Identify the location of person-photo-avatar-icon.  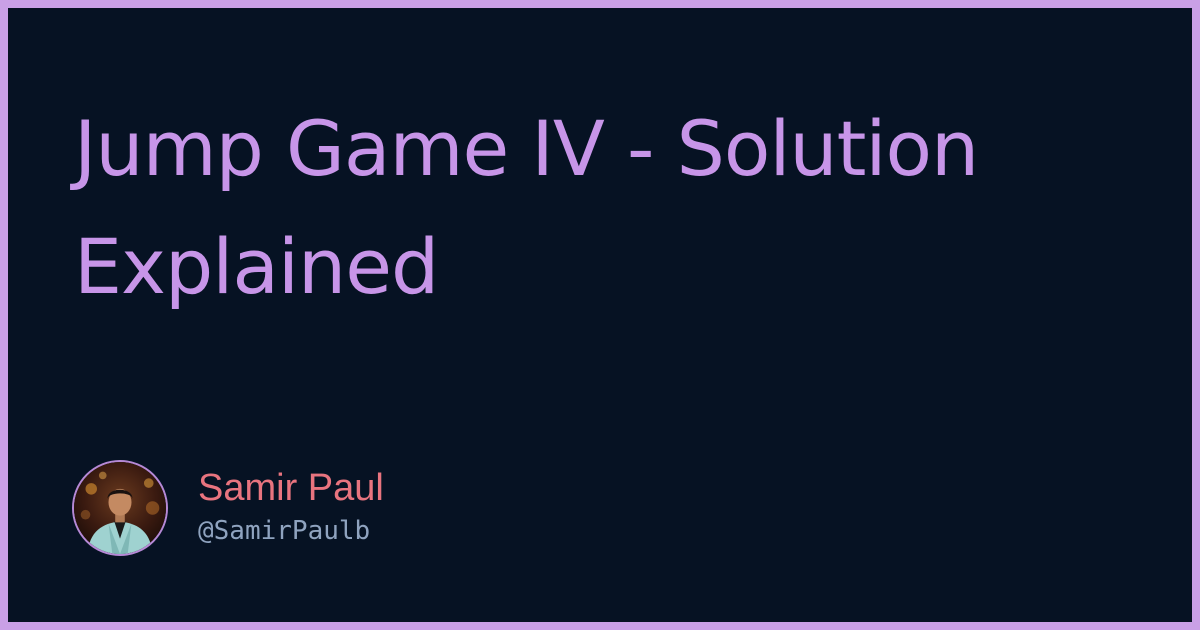
(120, 508).